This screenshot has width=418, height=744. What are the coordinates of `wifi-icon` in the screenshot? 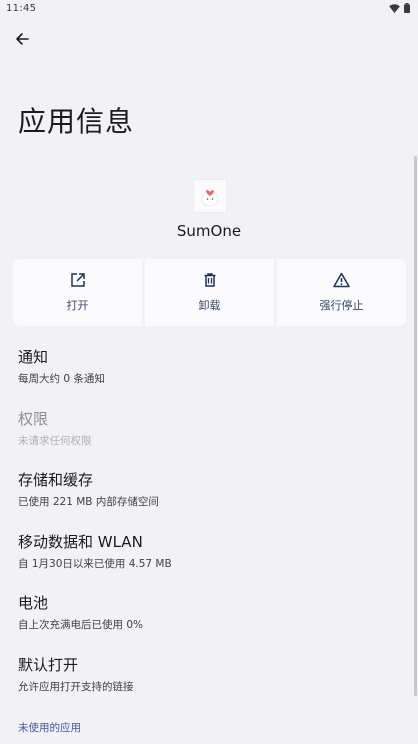 It's located at (394, 9).